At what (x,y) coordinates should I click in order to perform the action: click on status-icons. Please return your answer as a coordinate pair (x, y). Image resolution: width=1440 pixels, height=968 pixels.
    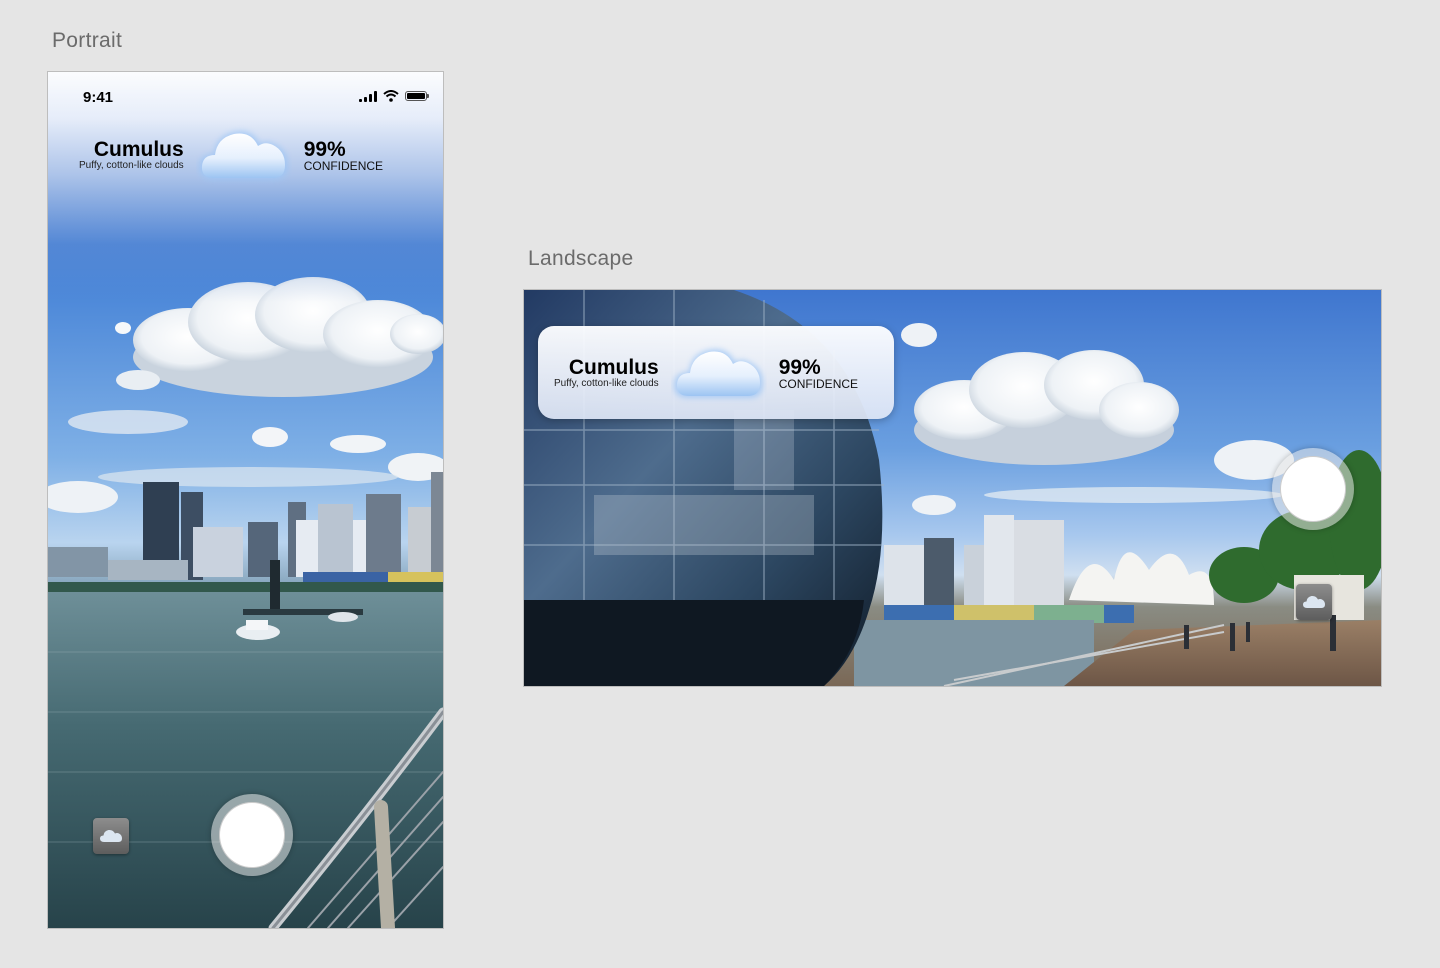
    Looking at the image, I should click on (394, 96).